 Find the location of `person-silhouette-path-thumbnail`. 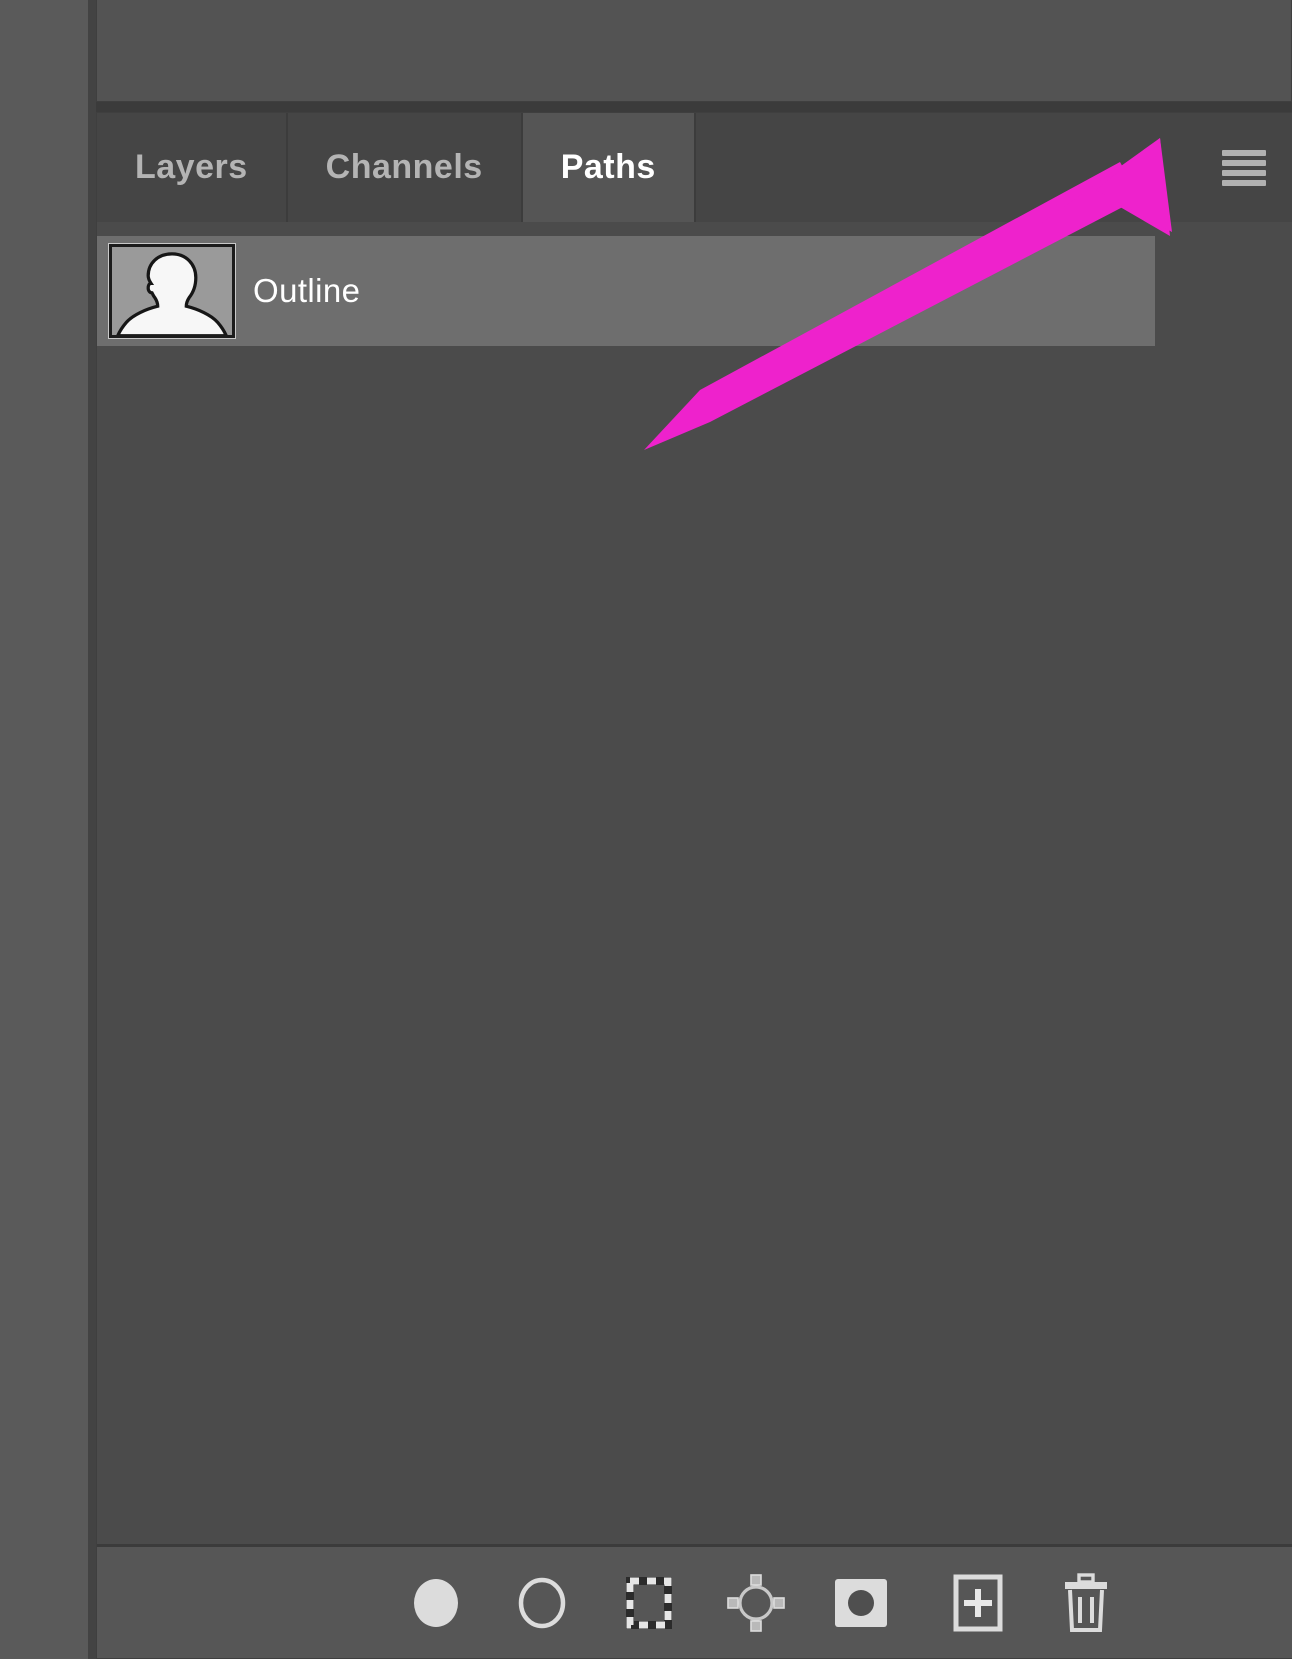

person-silhouette-path-thumbnail is located at coordinates (172, 291).